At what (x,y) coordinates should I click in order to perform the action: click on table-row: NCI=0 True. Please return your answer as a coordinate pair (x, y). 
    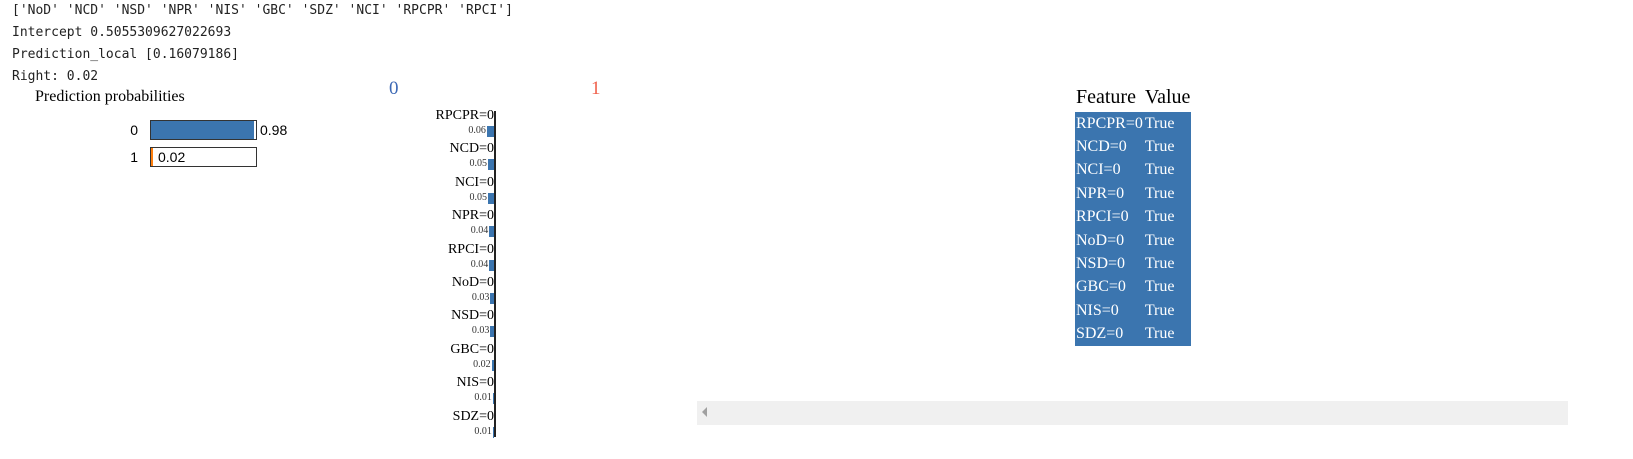
    Looking at the image, I should click on (1133, 170).